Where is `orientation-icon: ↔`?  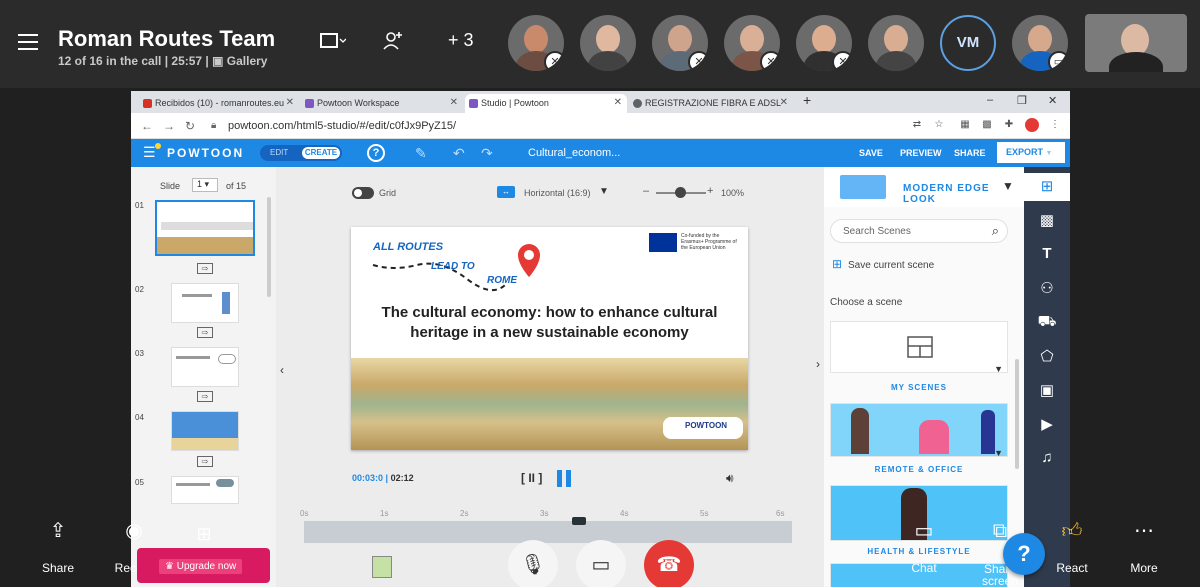 orientation-icon: ↔ is located at coordinates (506, 192).